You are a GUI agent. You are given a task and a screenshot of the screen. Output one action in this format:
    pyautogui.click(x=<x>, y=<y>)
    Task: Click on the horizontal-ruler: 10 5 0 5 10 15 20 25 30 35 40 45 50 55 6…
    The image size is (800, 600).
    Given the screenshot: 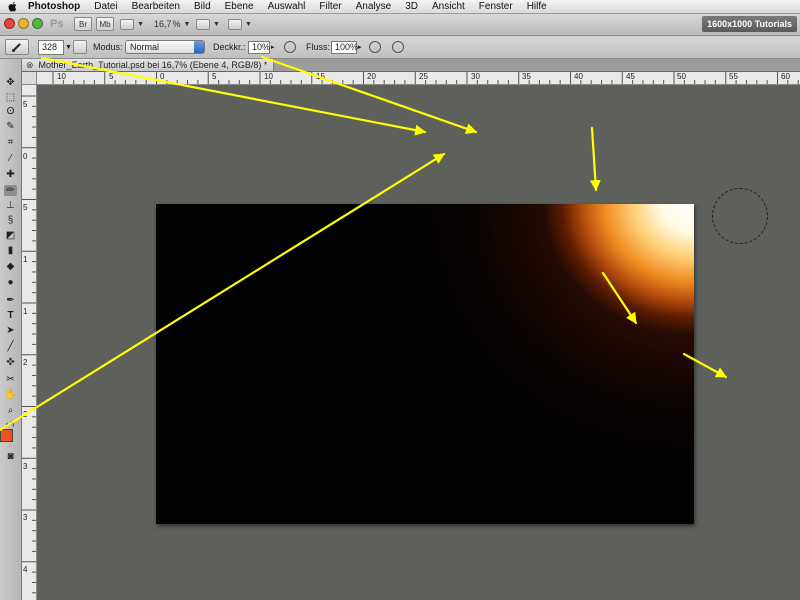 What is the action you would take?
    pyautogui.click(x=418, y=78)
    